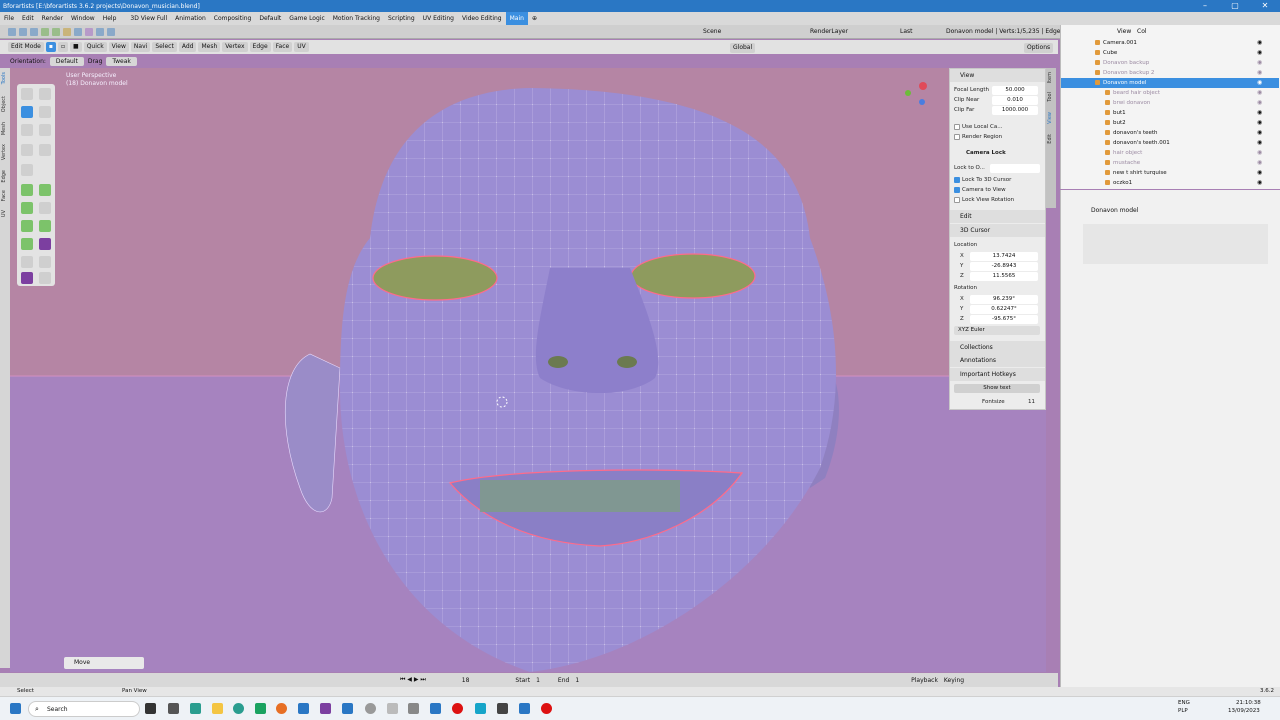 This screenshot has height=720, width=1280. Describe the element at coordinates (997, 360) in the screenshot. I see `annotations-panel-header: Annotations` at that location.